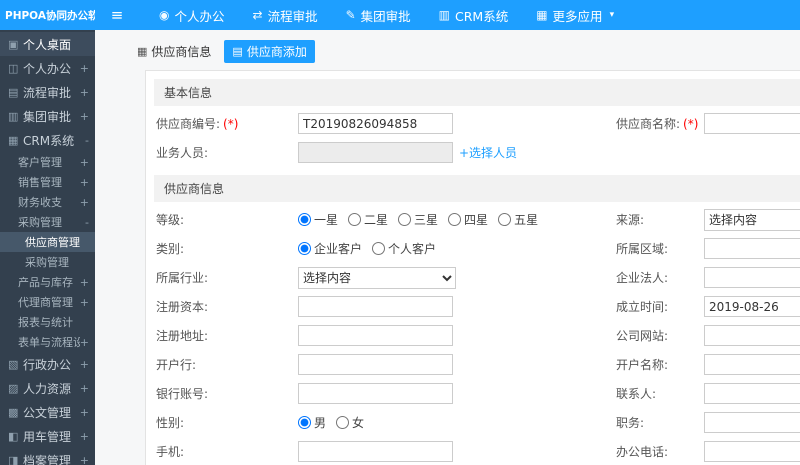 The width and height of the screenshot is (800, 465). What do you see at coordinates (318, 219) in the screenshot?
I see `level-option-0: 一星` at bounding box center [318, 219].